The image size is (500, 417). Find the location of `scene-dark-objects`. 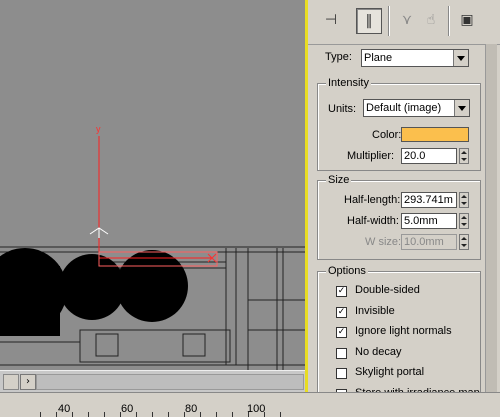

scene-dark-objects is located at coordinates (94, 292).